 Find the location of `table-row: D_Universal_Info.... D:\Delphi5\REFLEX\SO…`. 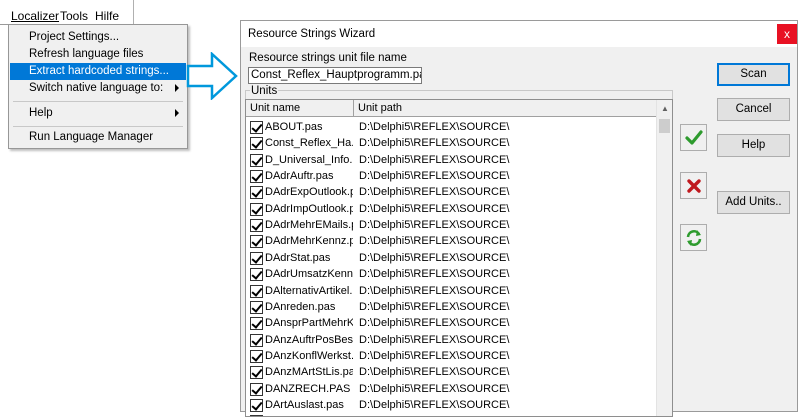

table-row: D_Universal_Info.... D:\Delphi5\REFLEX\SO… is located at coordinates (451, 160).